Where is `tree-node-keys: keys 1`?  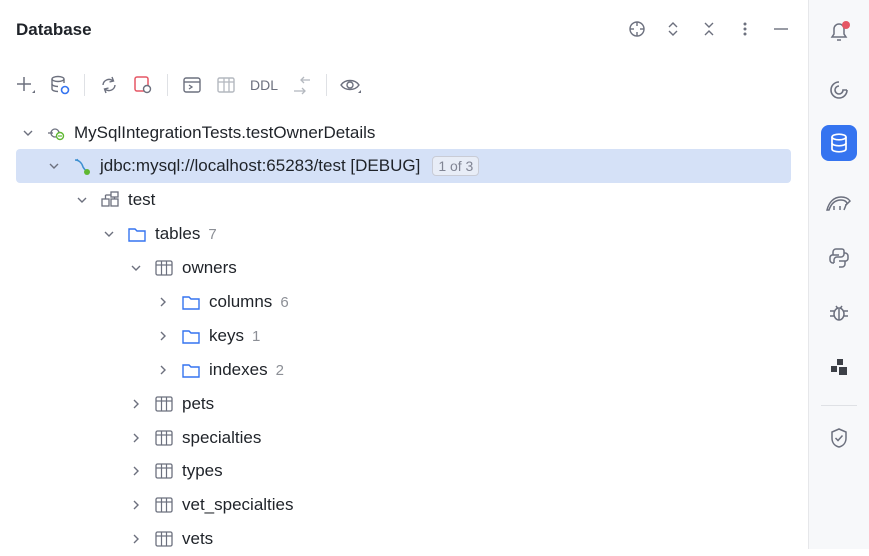
tree-node-keys: keys 1 is located at coordinates (207, 336).